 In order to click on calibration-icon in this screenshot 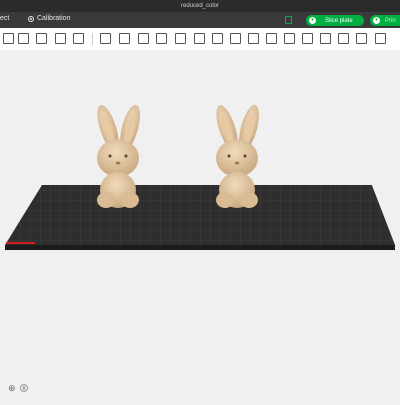, I will do `click(31, 18)`.